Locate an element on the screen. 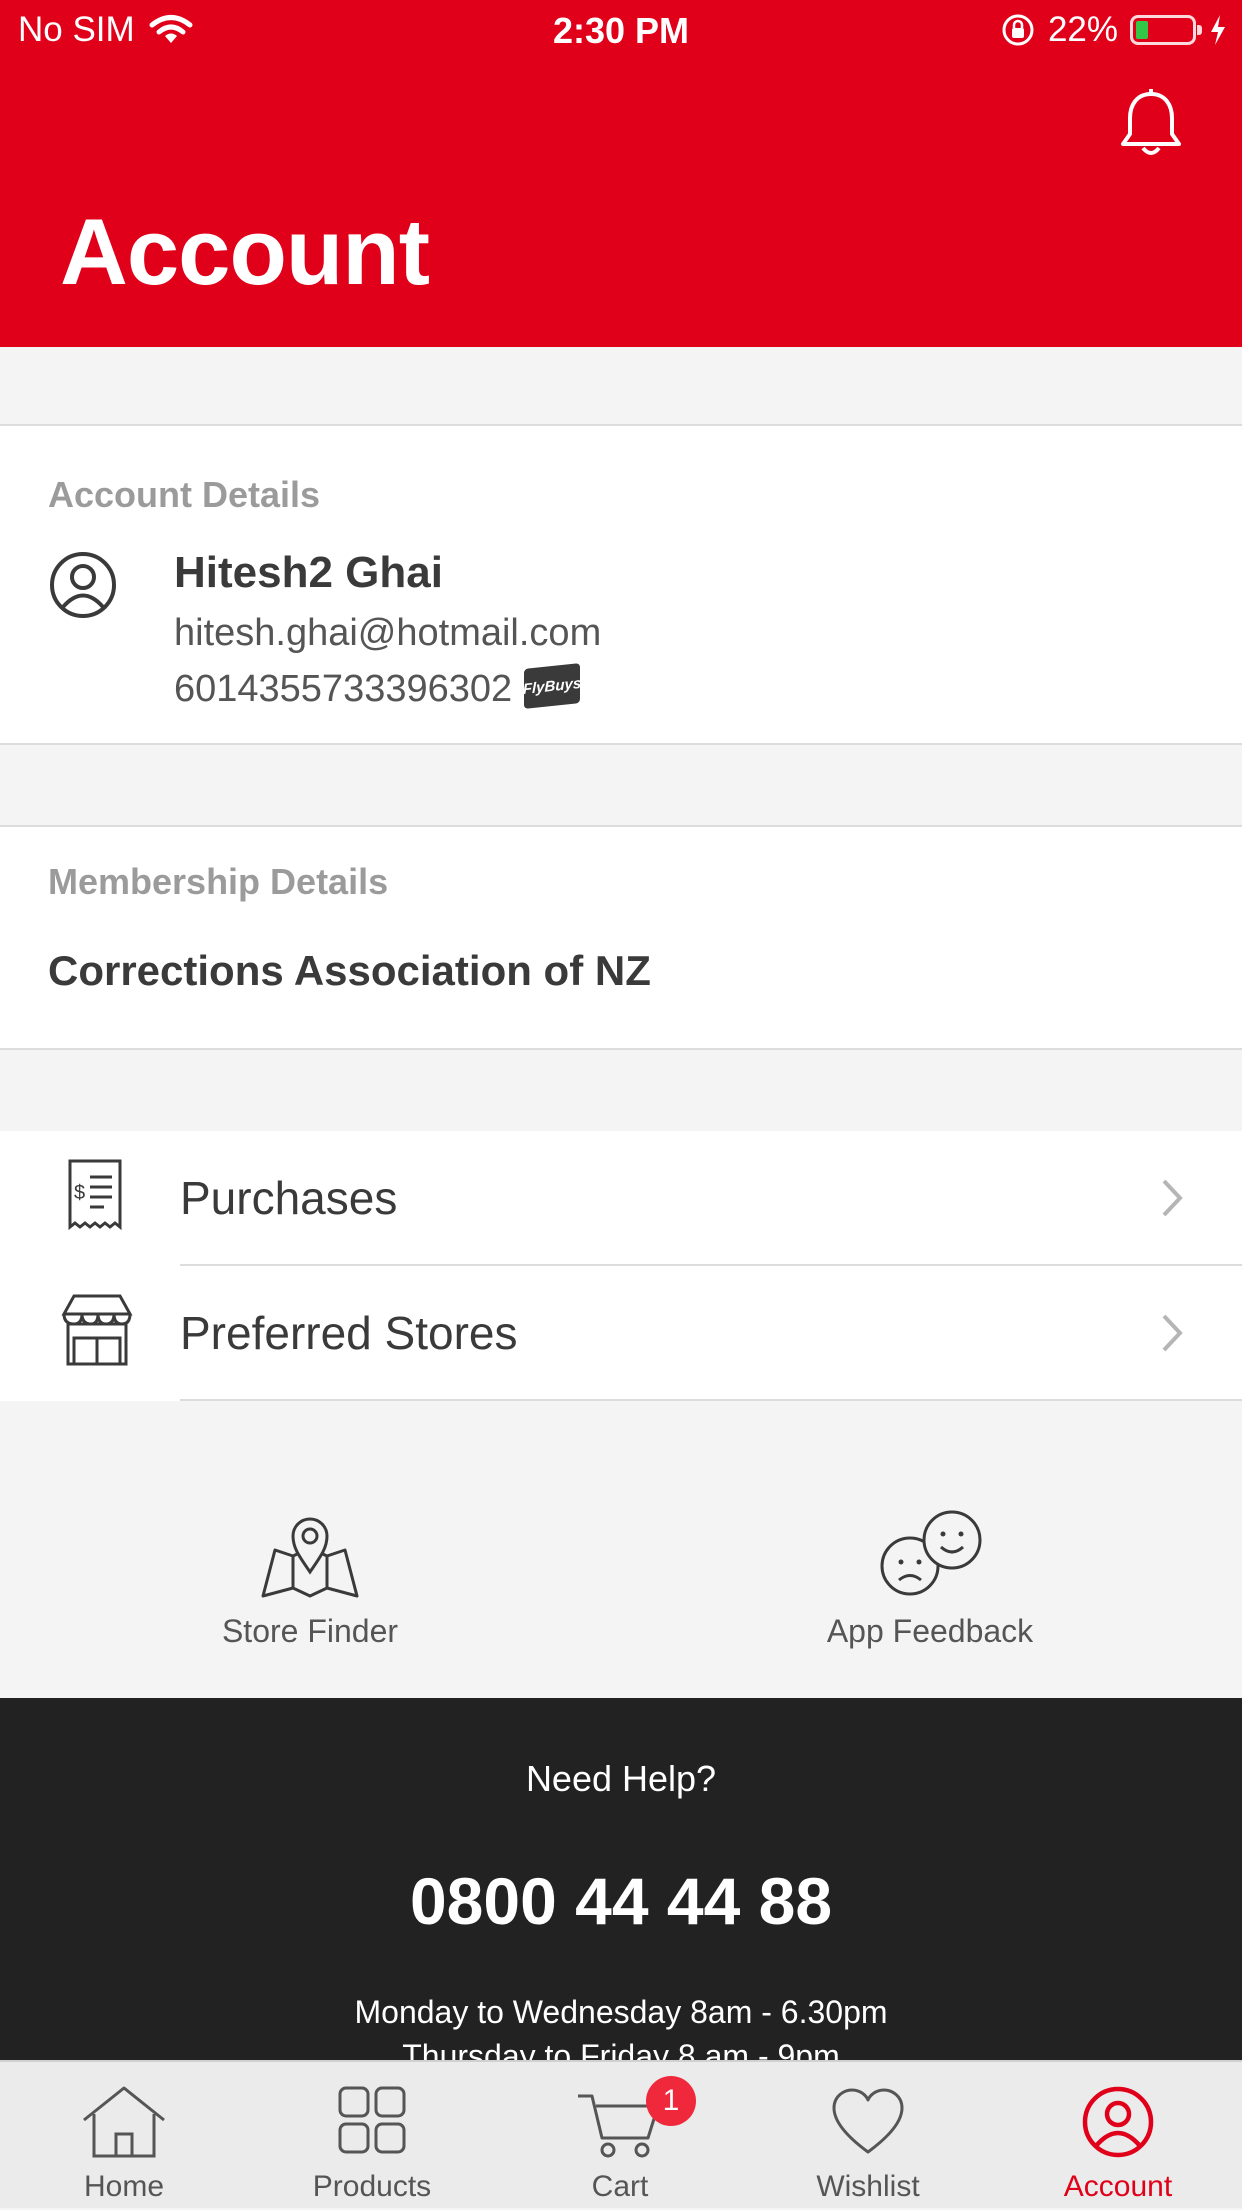 This screenshot has width=1242, height=2210. tab-label: Account is located at coordinates (1118, 2186).